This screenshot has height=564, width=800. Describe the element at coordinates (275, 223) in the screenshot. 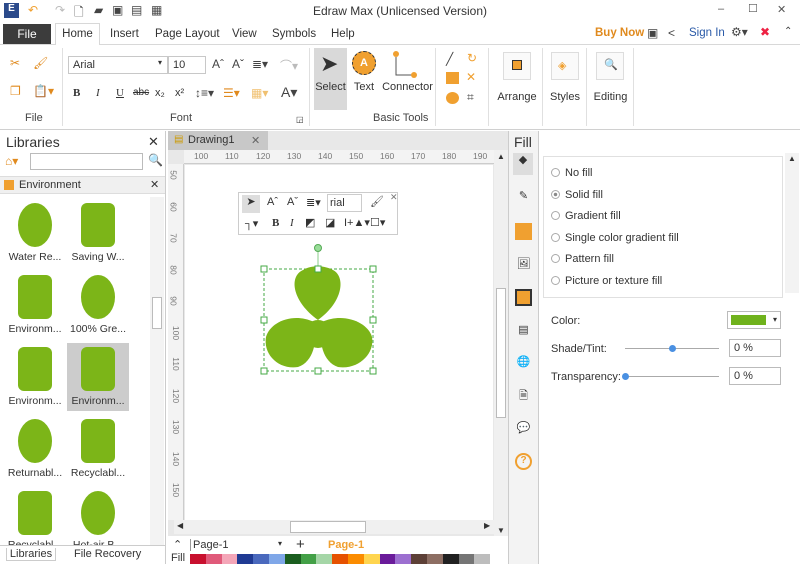

I see `bold-button: B` at that location.